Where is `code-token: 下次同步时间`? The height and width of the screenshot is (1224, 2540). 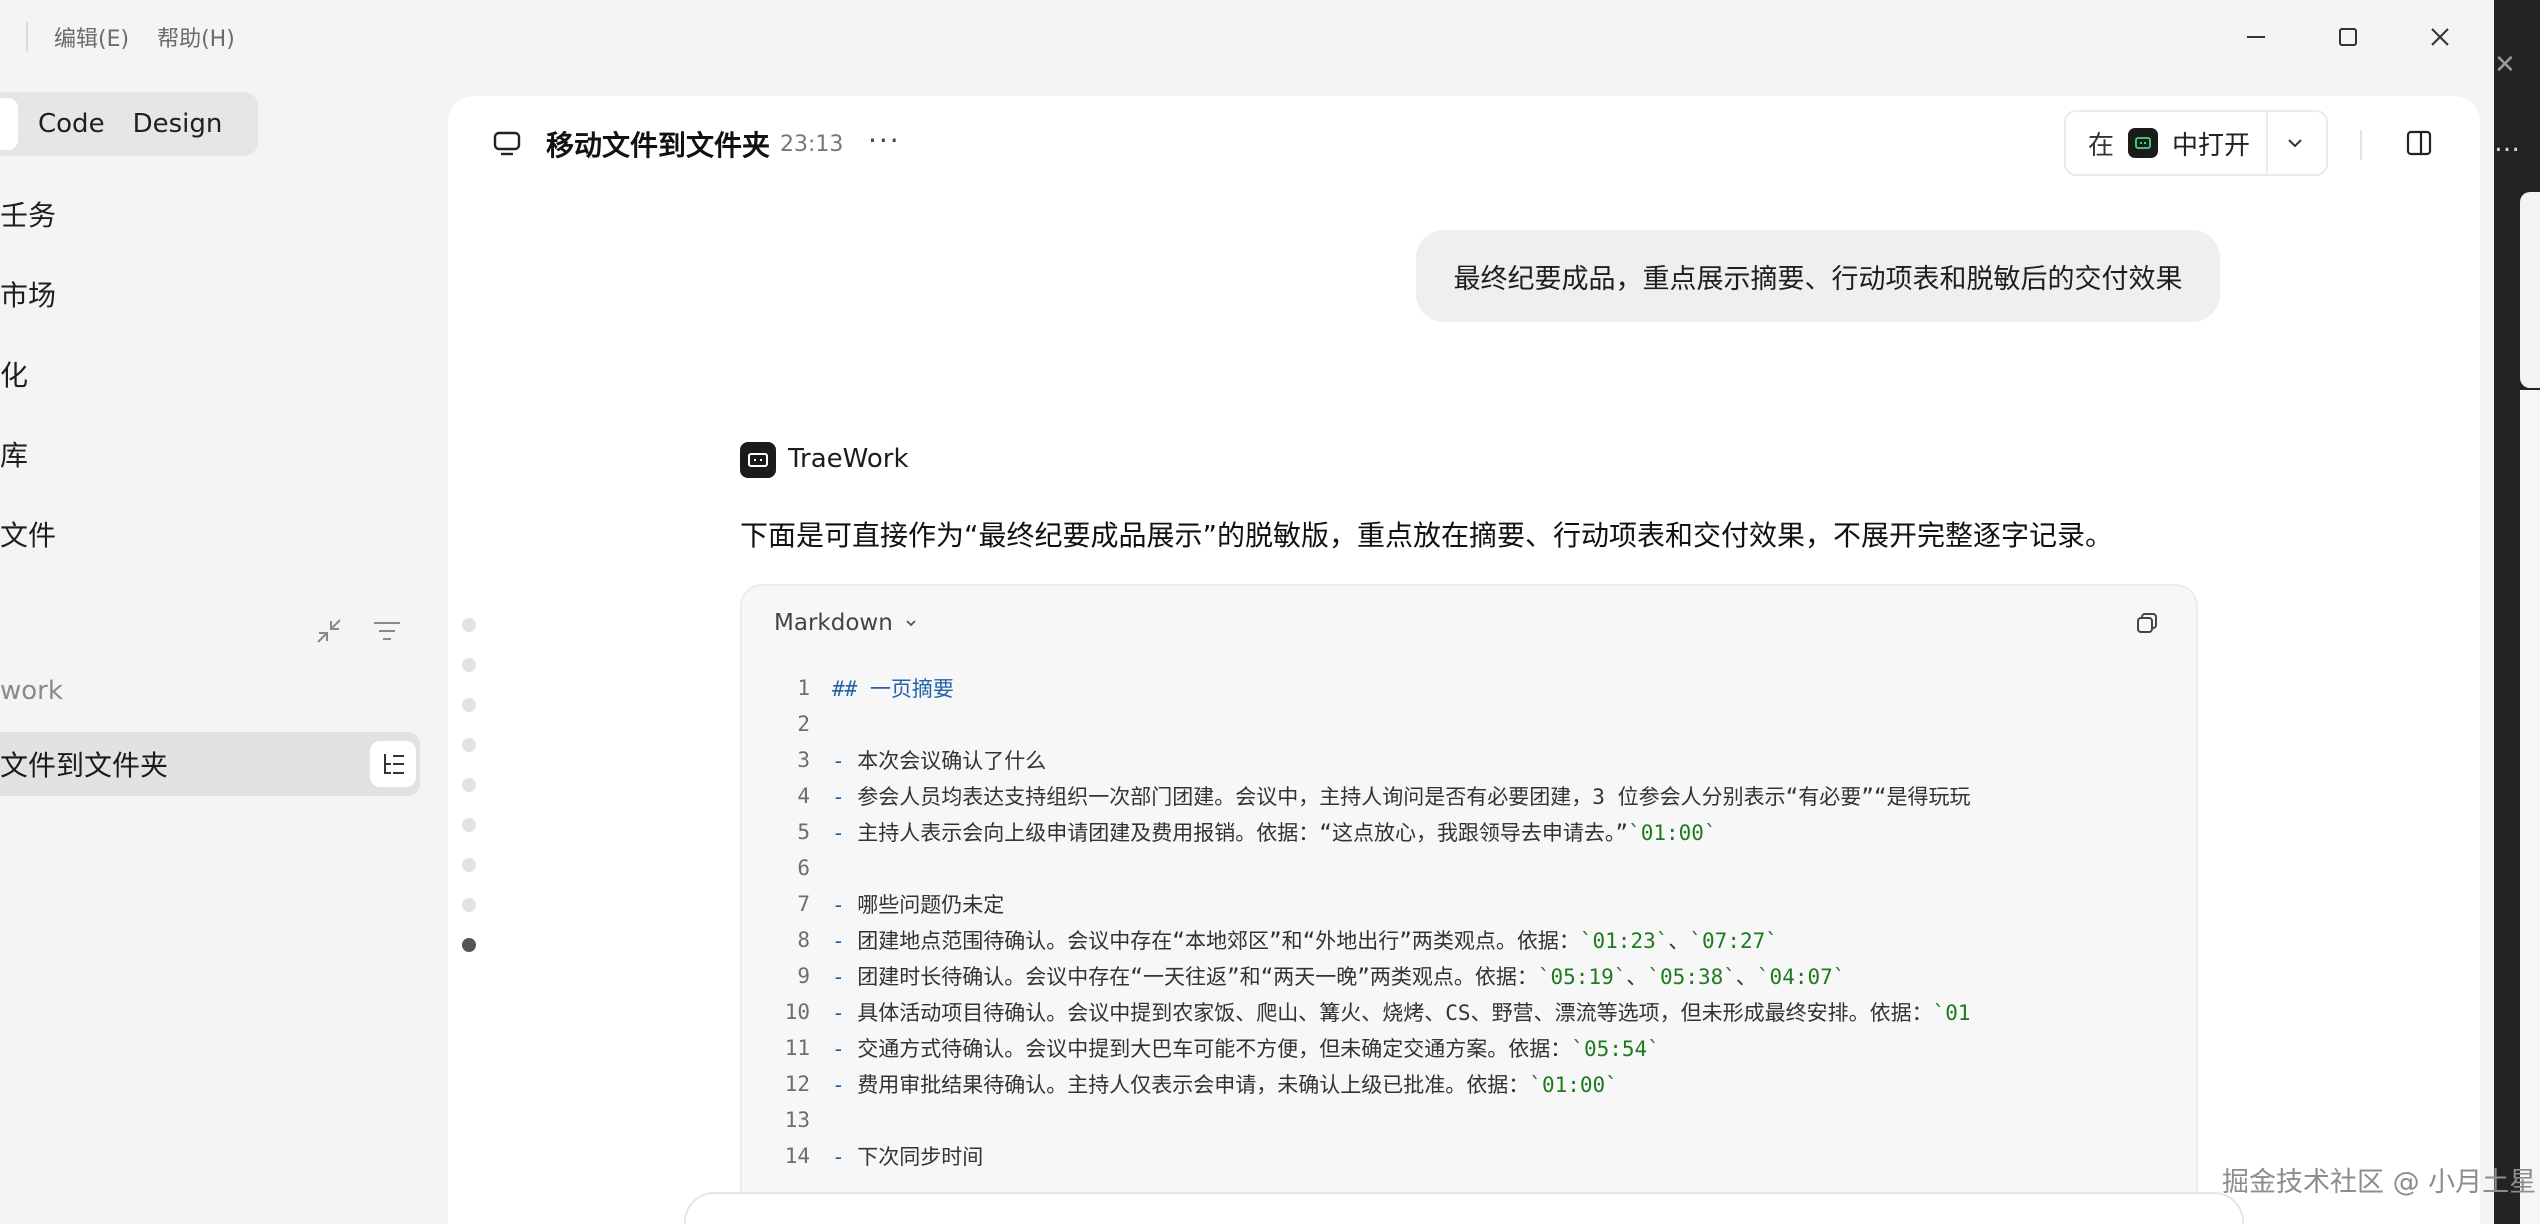
code-token: 下次同步时间 is located at coordinates (920, 1157).